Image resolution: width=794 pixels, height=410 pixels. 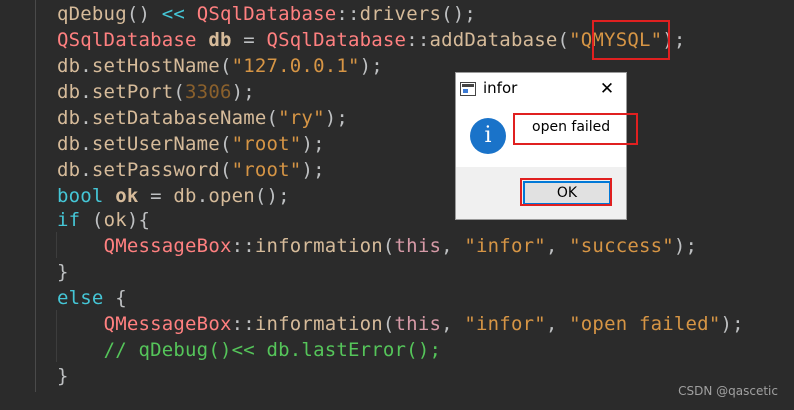 I want to click on code-token: // qDebug()<< db.lastError();, so click(x=272, y=350).